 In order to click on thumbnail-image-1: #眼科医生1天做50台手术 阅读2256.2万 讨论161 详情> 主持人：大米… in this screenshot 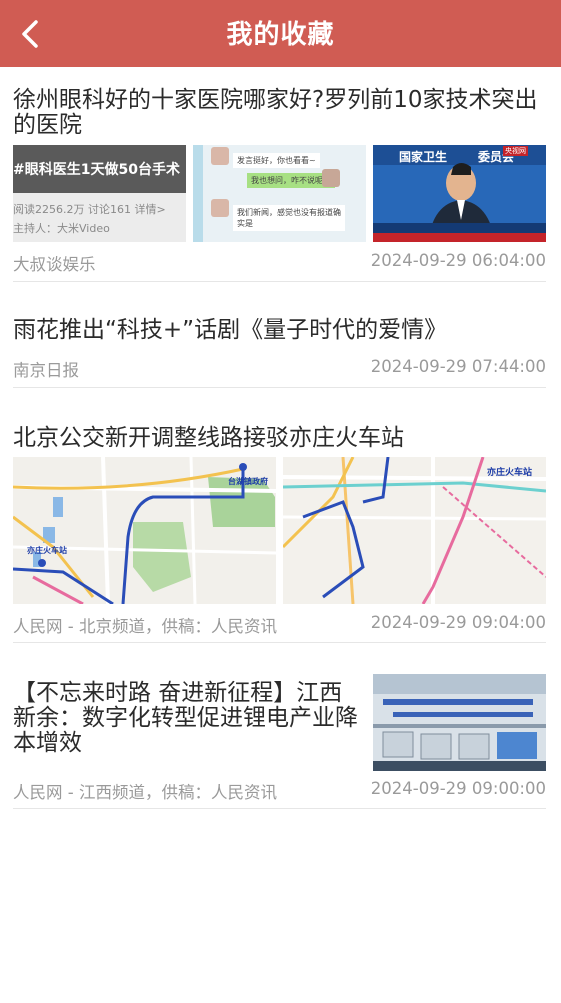, I will do `click(99, 193)`.